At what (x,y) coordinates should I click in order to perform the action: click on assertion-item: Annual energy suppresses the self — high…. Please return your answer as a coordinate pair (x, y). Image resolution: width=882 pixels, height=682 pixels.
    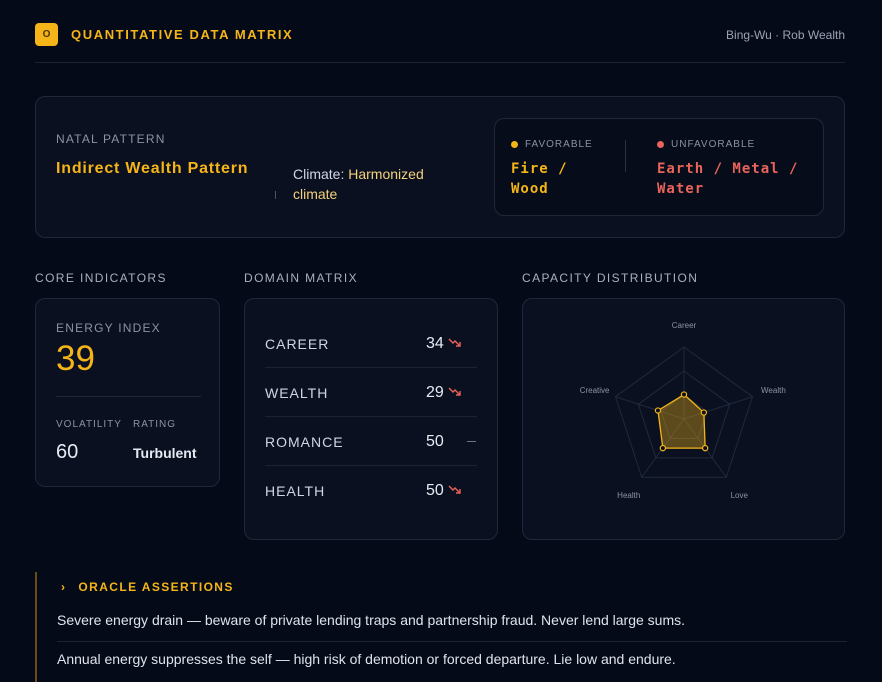
    Looking at the image, I should click on (366, 659).